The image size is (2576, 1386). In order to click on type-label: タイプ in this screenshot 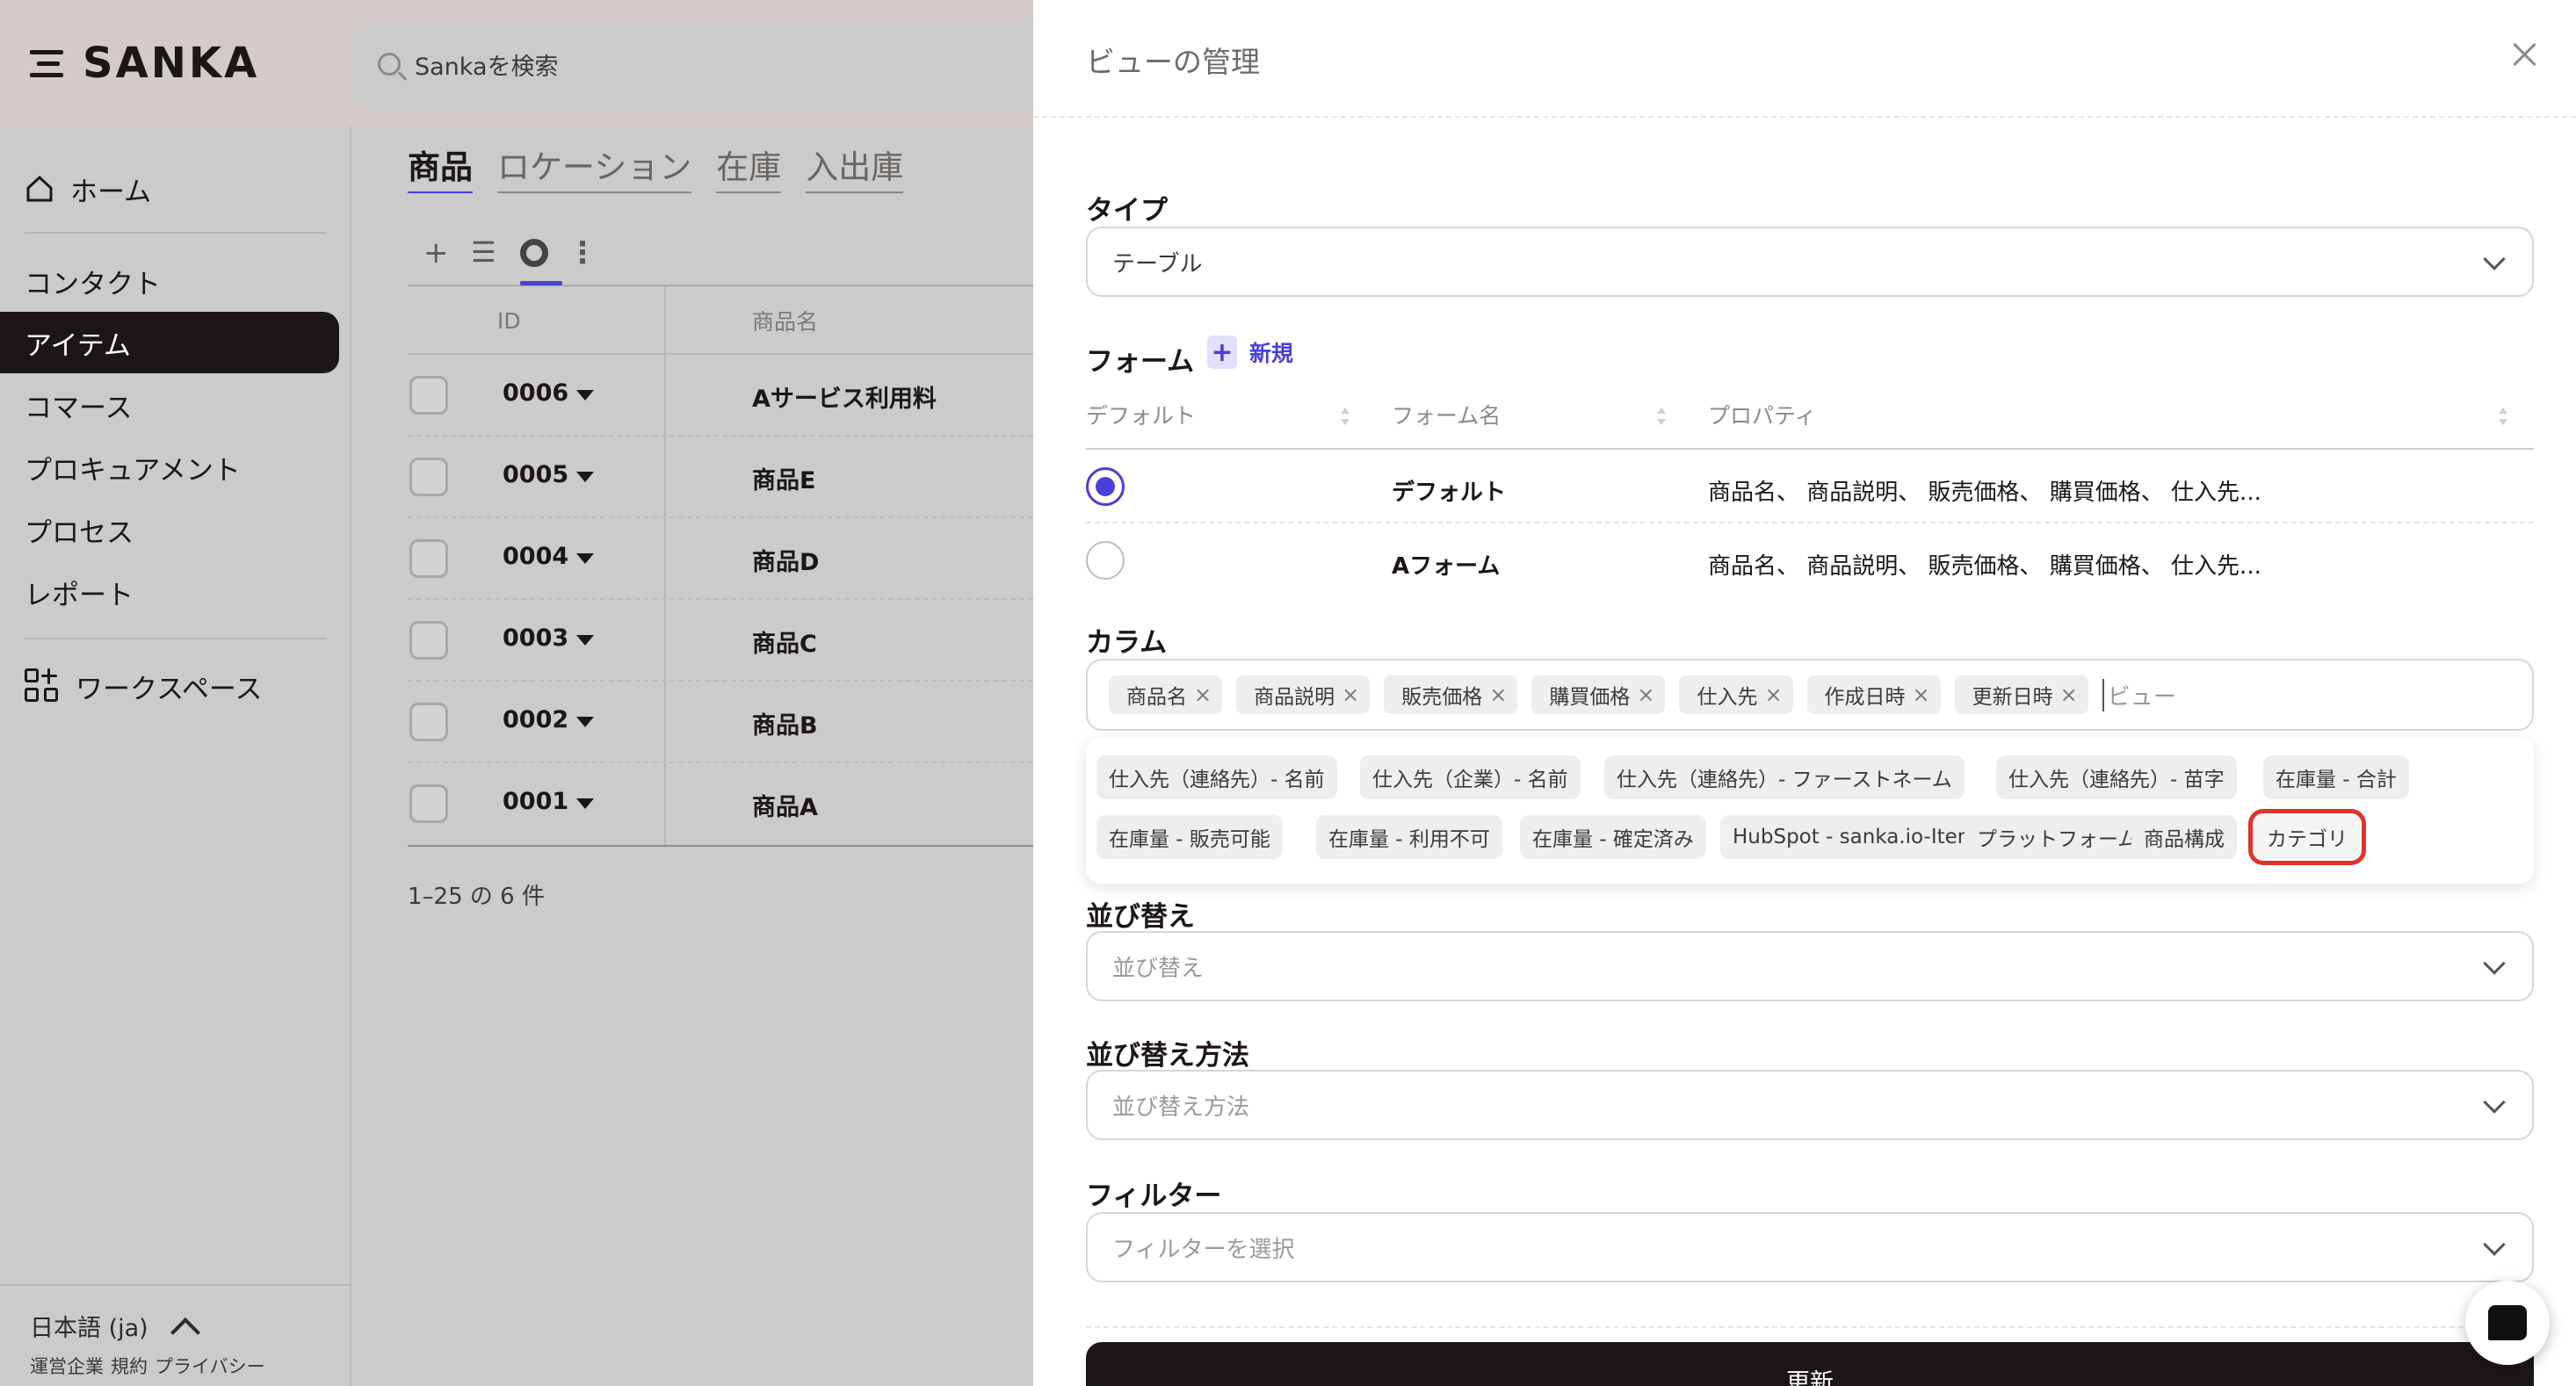, I will do `click(1127, 211)`.